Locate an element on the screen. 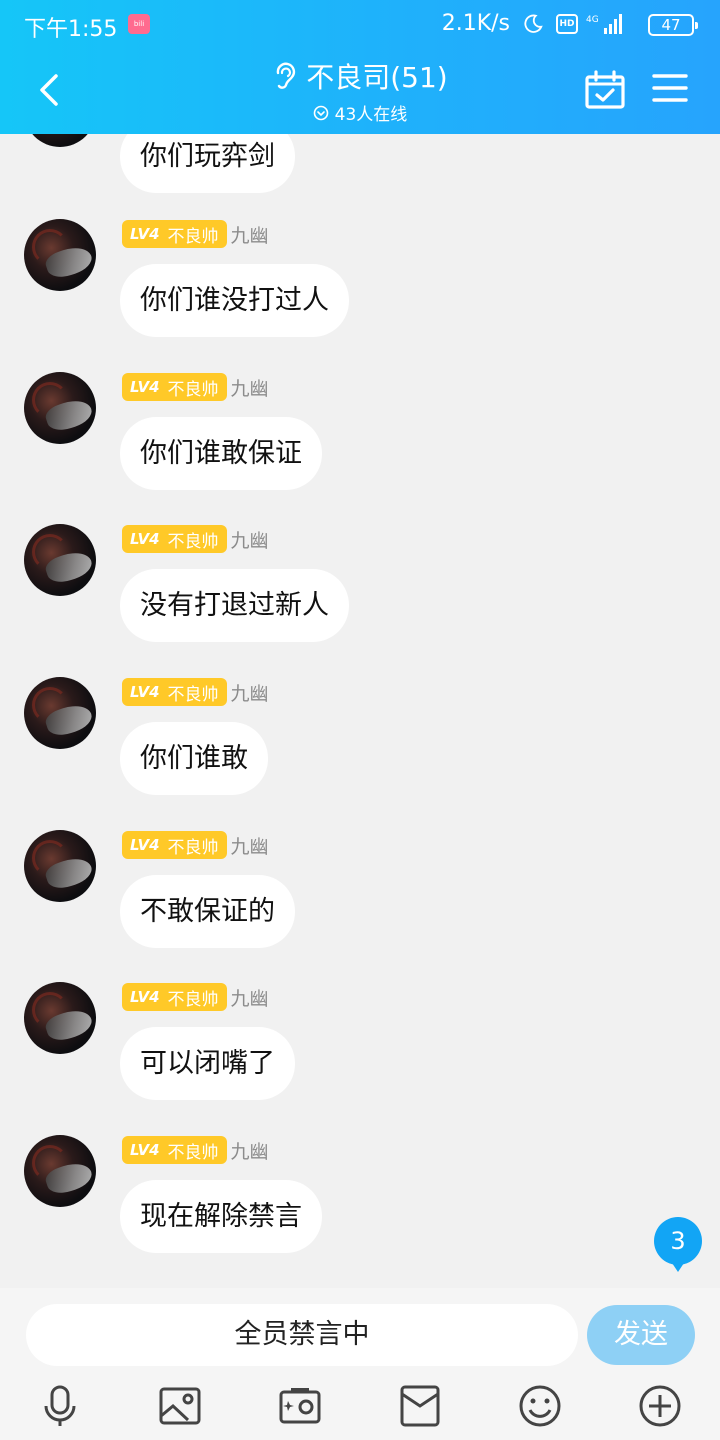 The image size is (720, 1440). camera-icon is located at coordinates (300, 1406).